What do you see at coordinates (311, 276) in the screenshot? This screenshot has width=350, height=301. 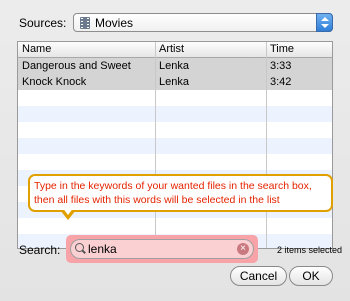 I see `ok-button: OK` at bounding box center [311, 276].